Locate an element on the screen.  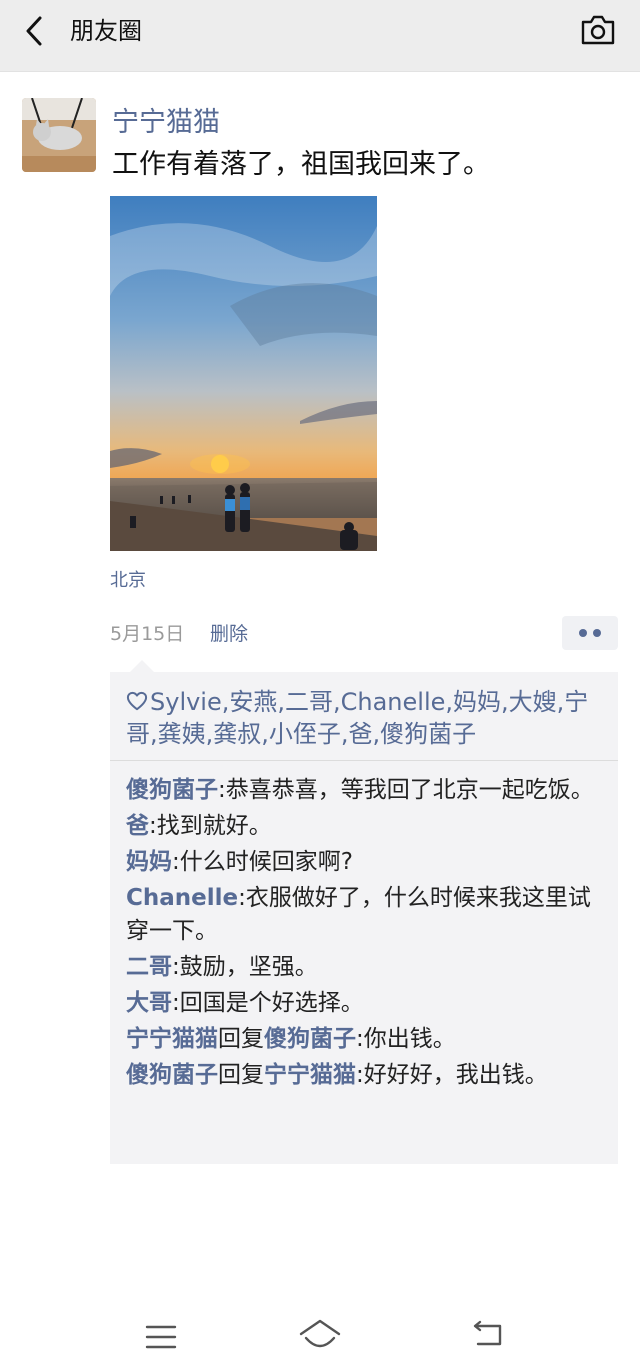
comment-item: 大哥:回国是个好选择。 is located at coordinates (361, 1003).